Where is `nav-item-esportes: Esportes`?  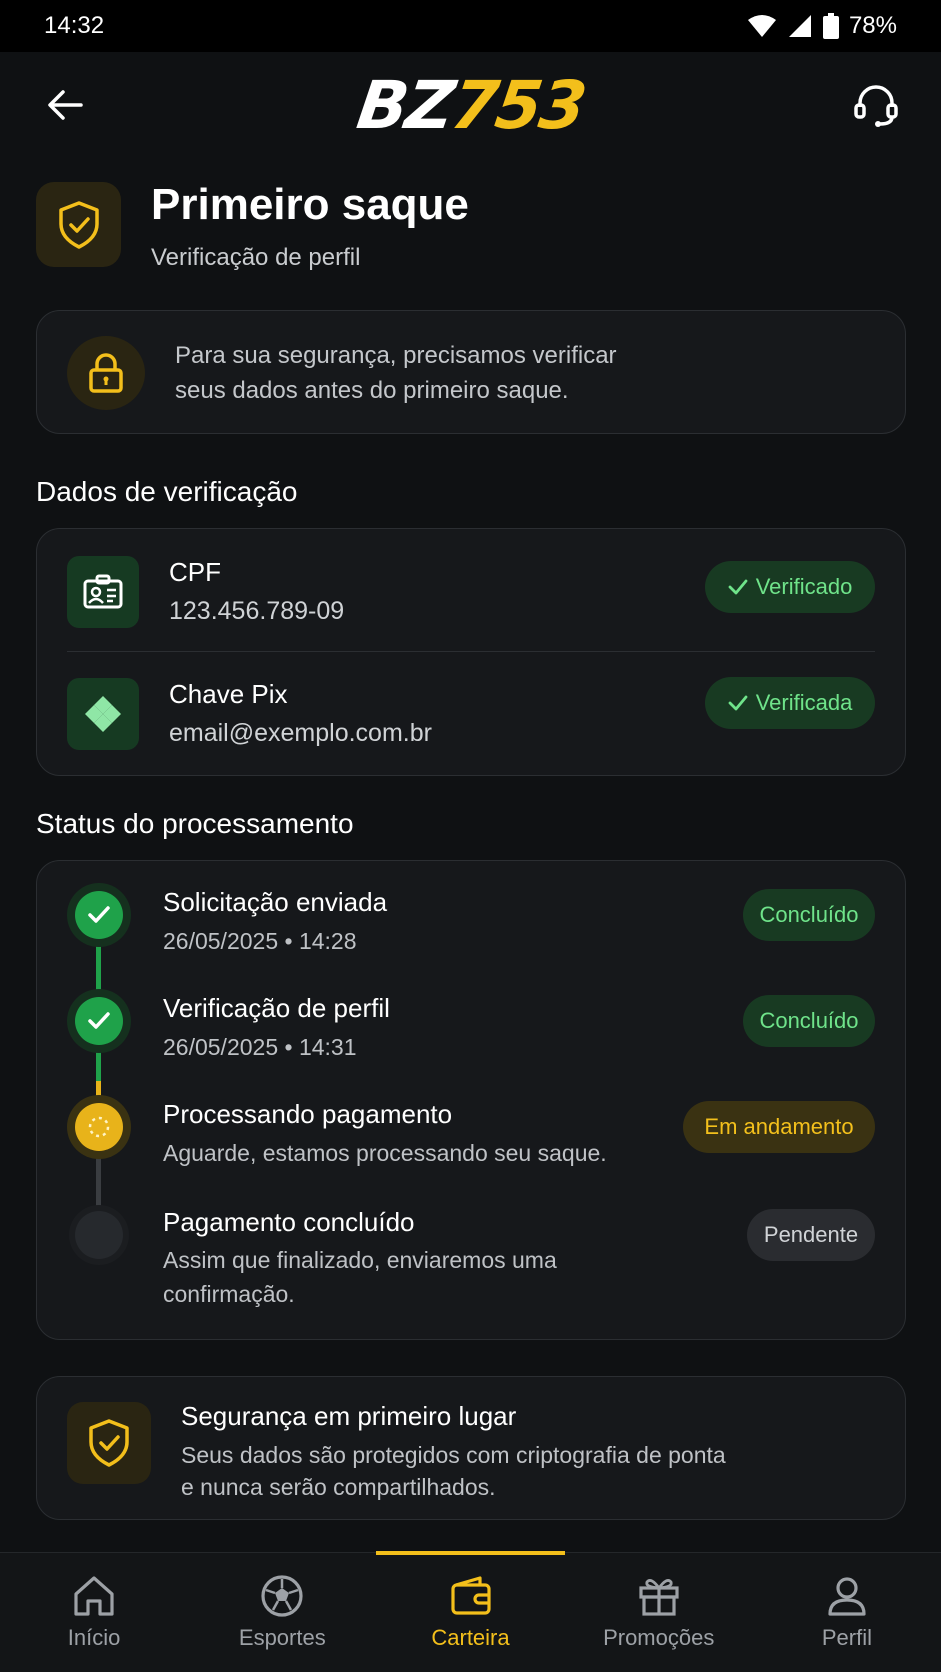 nav-item-esportes: Esportes is located at coordinates (282, 1612).